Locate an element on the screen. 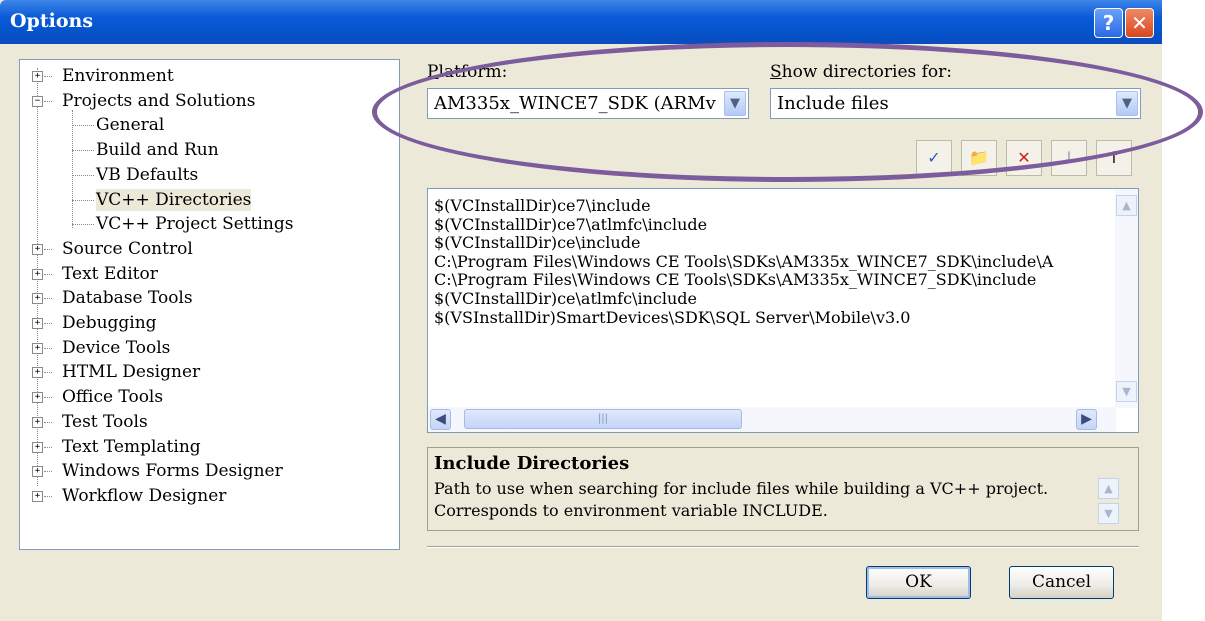 This screenshot has height=621, width=1205. platform-value: AM335x_WINCE7_SDK (ARMv is located at coordinates (575, 103).